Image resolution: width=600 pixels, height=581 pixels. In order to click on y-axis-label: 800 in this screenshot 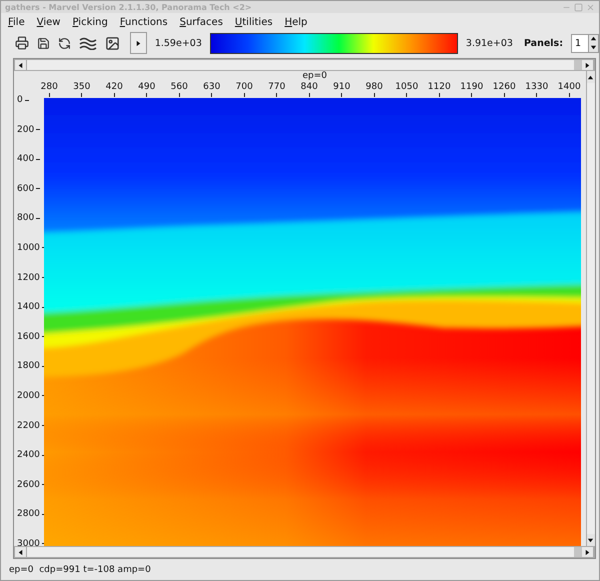, I will do `click(25, 218)`.